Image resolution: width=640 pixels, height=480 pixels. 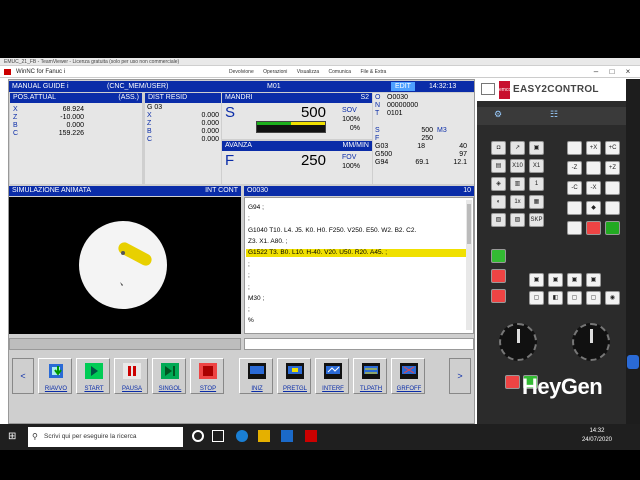 What do you see at coordinates (517, 220) in the screenshot?
I see `key-dryrun: ▨` at bounding box center [517, 220].